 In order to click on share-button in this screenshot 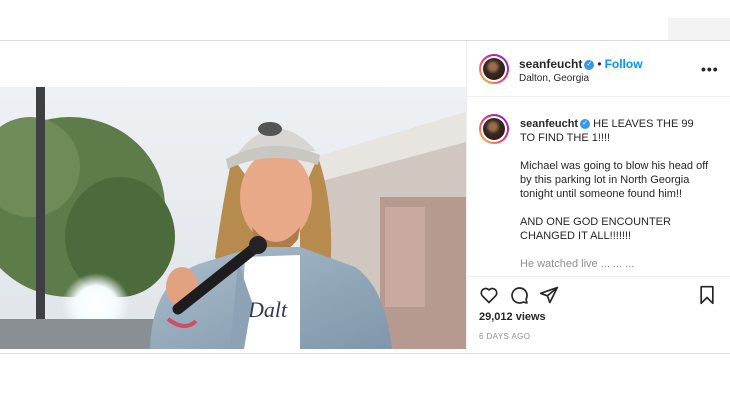, I will do `click(550, 296)`.